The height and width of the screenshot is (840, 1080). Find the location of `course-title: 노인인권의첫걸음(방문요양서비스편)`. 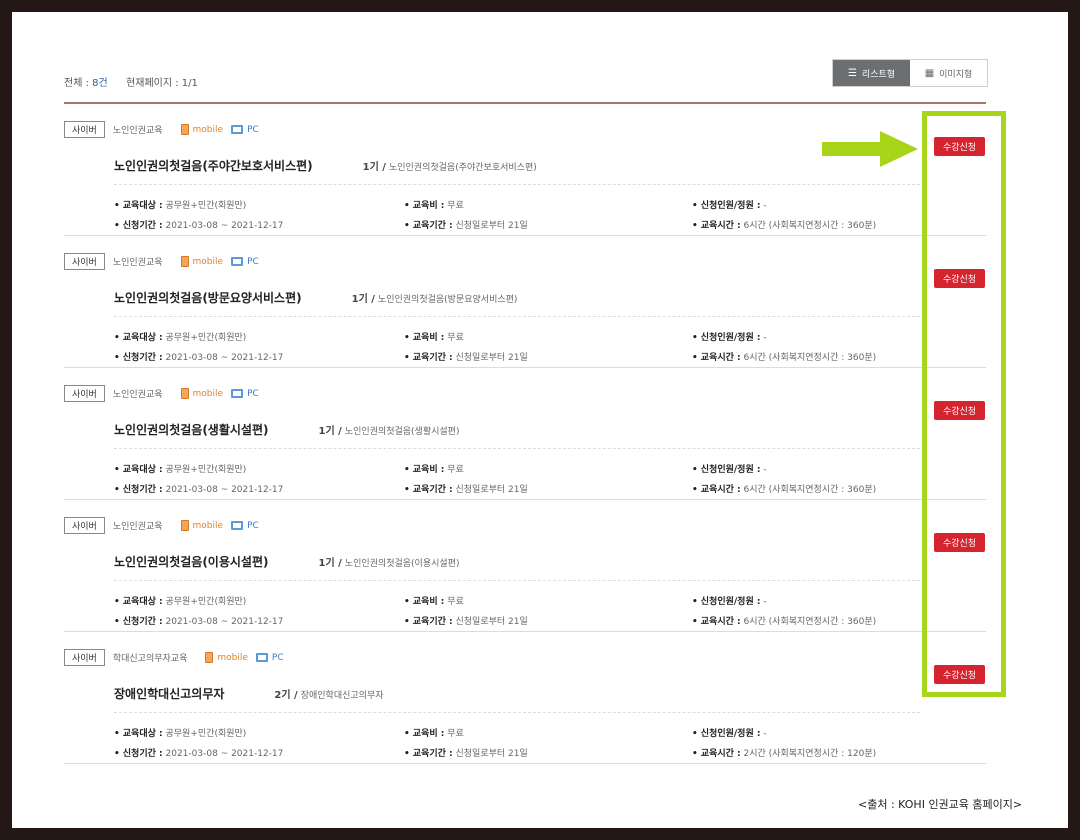

course-title: 노인인권의첫걸음(방문요양서비스편) is located at coordinates (208, 297).